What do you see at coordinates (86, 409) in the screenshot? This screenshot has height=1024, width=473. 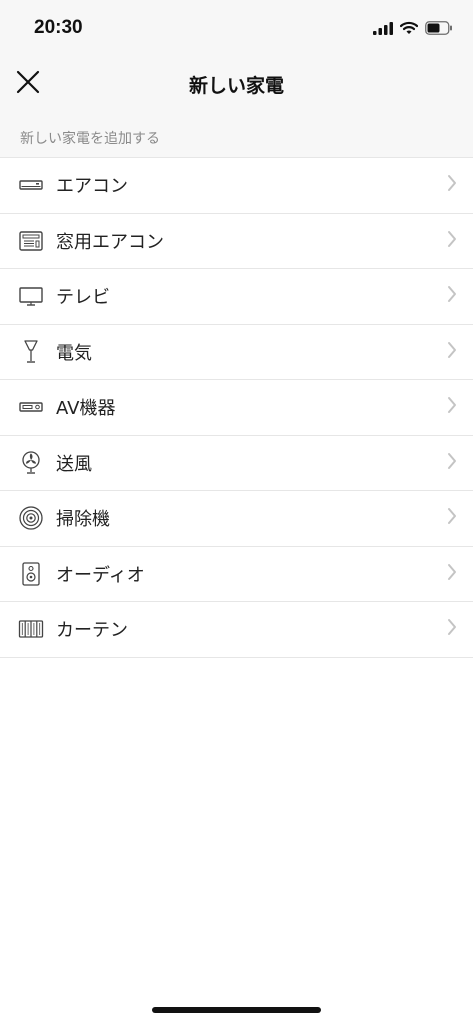 I see `list-item-label: AV機器` at bounding box center [86, 409].